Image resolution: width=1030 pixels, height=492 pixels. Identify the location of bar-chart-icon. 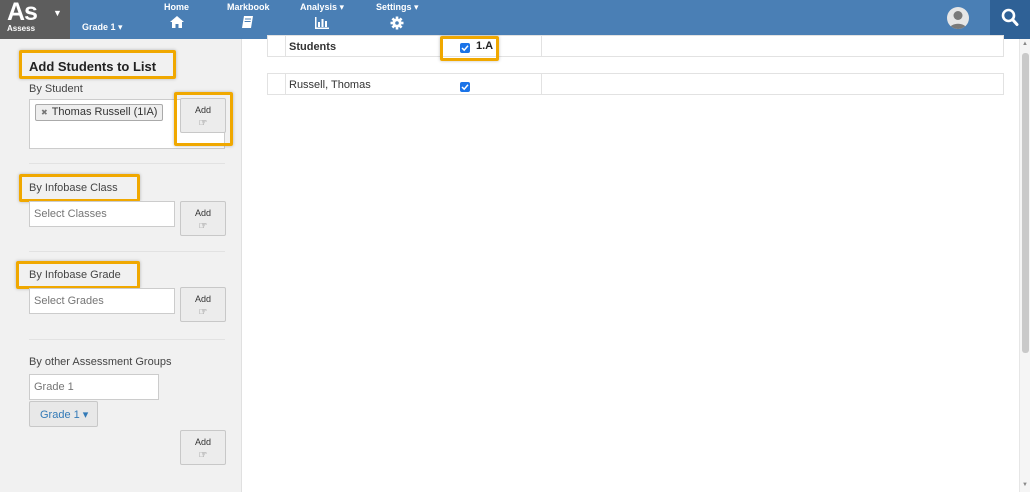
(322, 23).